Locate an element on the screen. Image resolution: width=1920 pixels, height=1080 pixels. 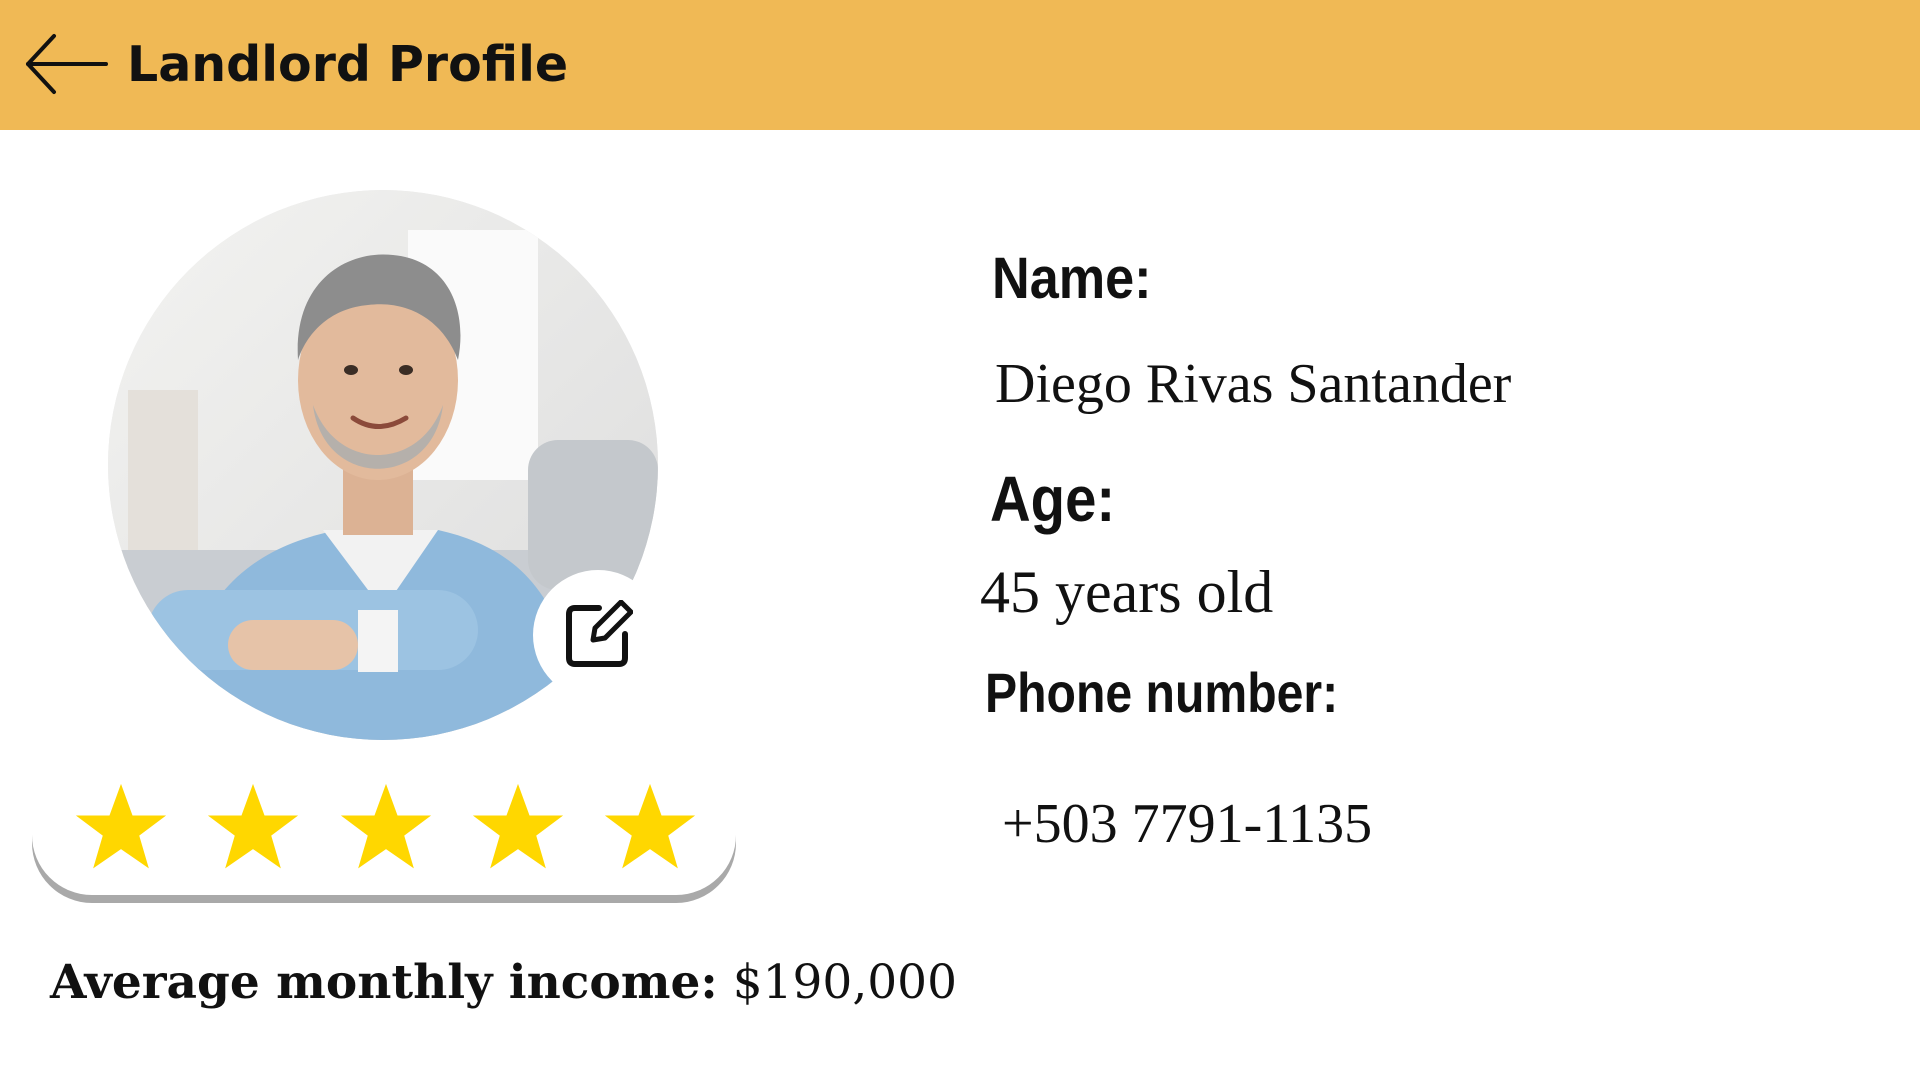
phone-label: Phone number: is located at coordinates (1162, 692).